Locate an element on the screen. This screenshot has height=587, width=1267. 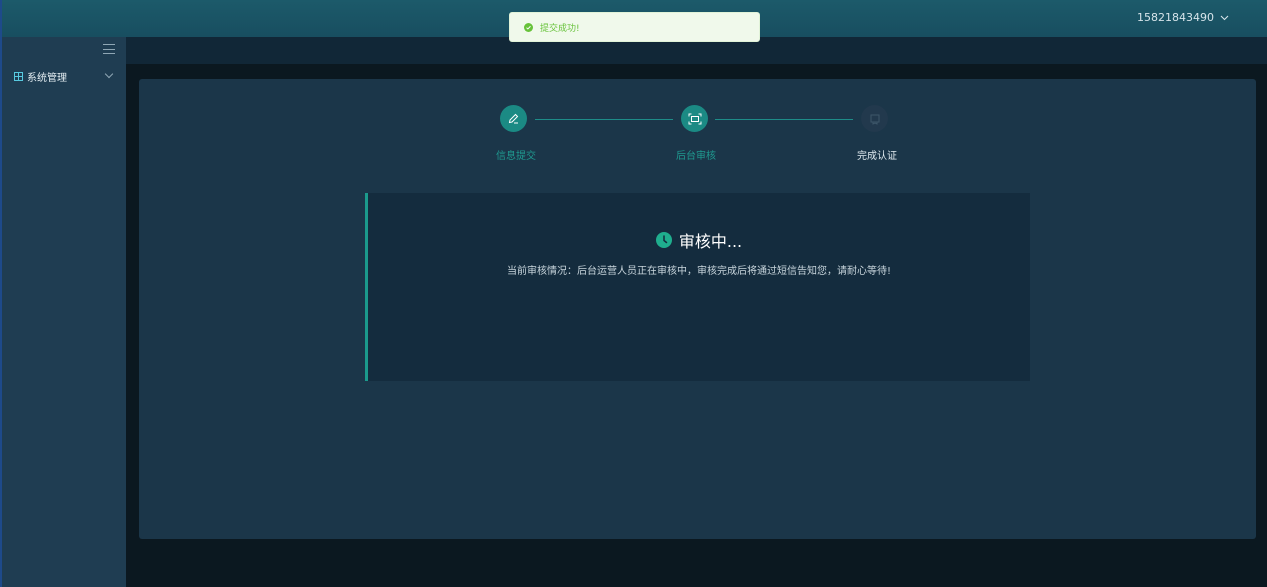
menu-collapse-icon is located at coordinates (109, 49).